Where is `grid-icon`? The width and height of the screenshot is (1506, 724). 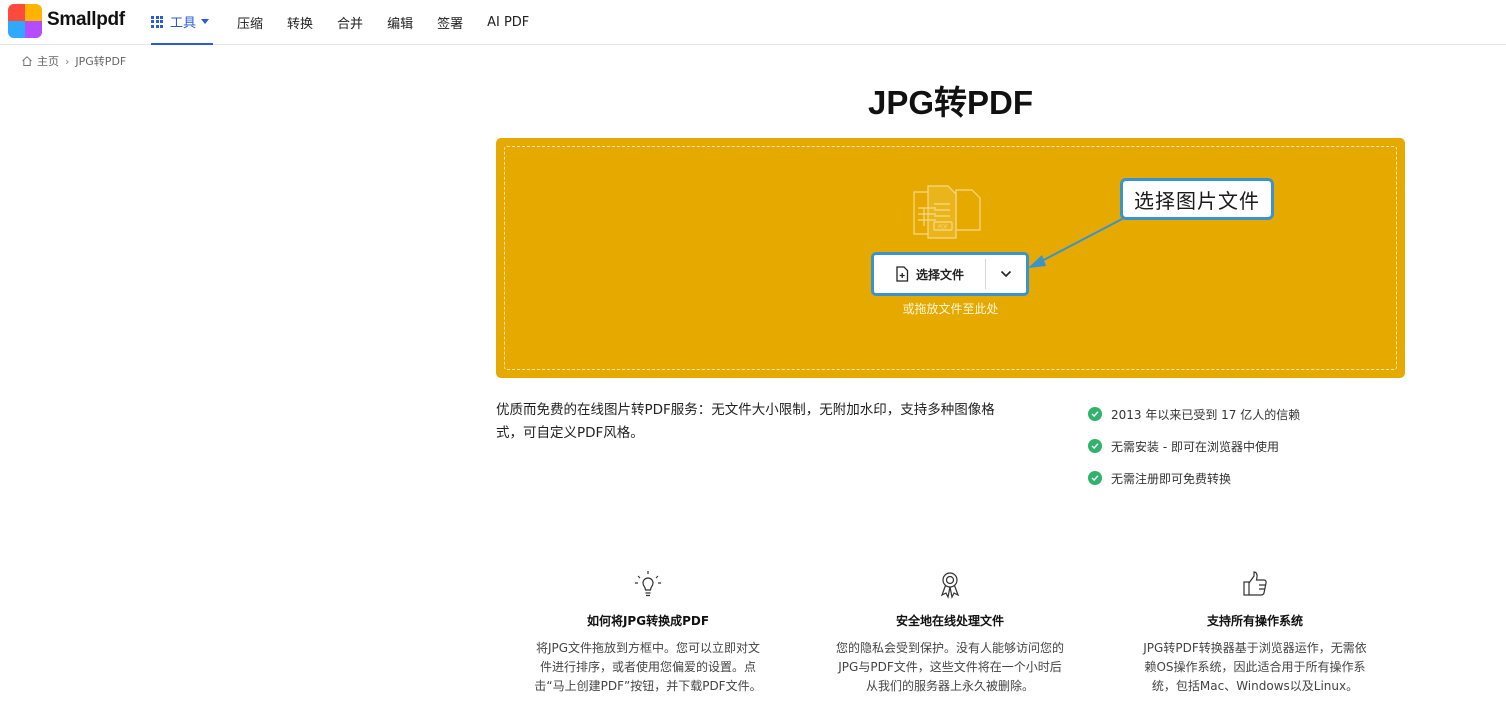 grid-icon is located at coordinates (157, 21).